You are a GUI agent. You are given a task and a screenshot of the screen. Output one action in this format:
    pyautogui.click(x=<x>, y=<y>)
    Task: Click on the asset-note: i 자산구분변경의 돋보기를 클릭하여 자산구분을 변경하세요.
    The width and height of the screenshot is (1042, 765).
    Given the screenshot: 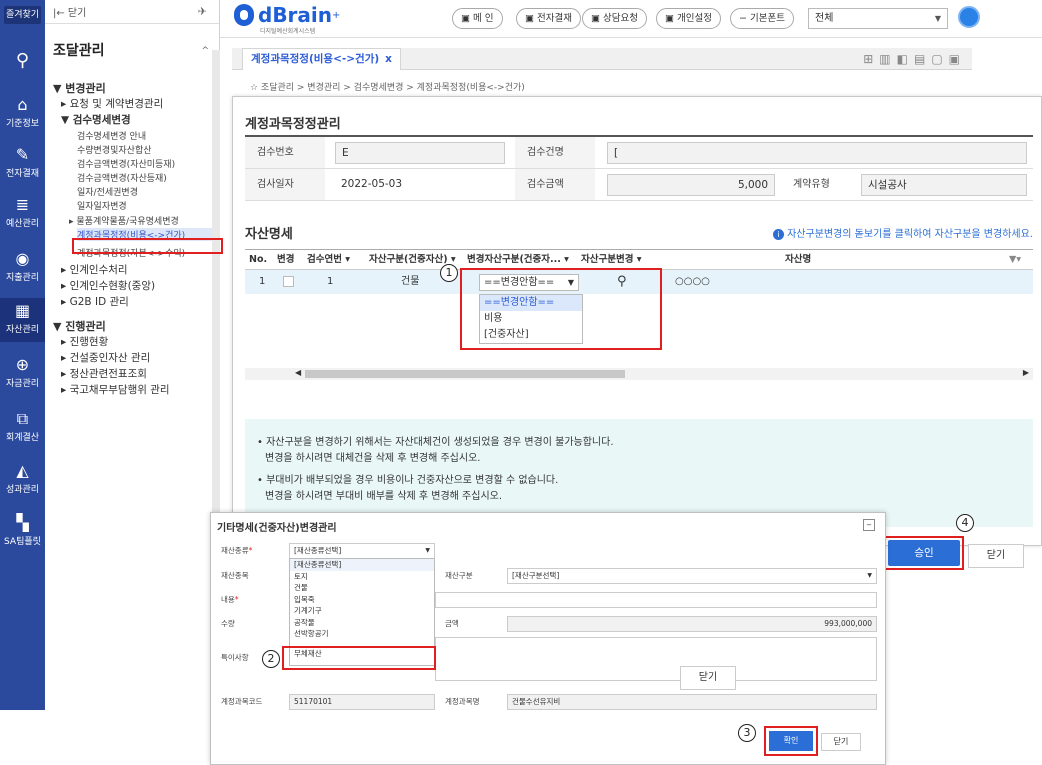 What is the action you would take?
    pyautogui.click(x=903, y=232)
    